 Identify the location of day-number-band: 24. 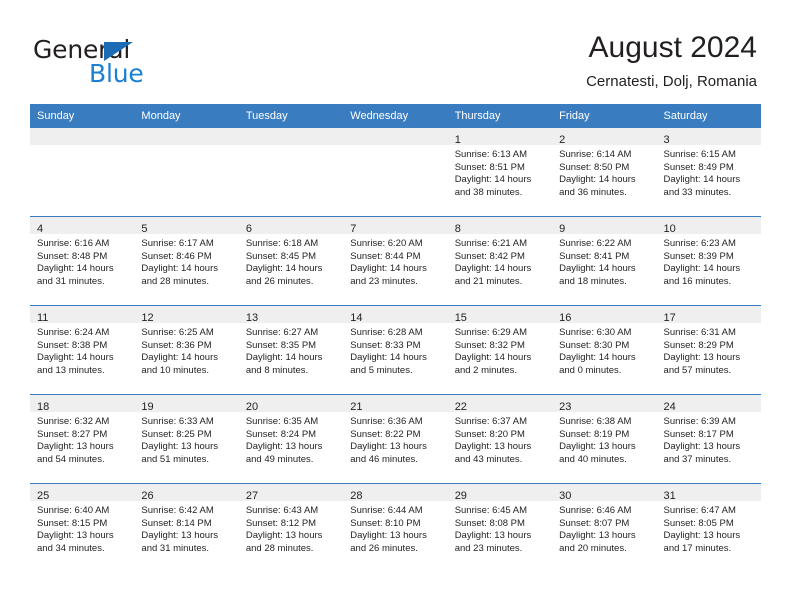
(708, 404).